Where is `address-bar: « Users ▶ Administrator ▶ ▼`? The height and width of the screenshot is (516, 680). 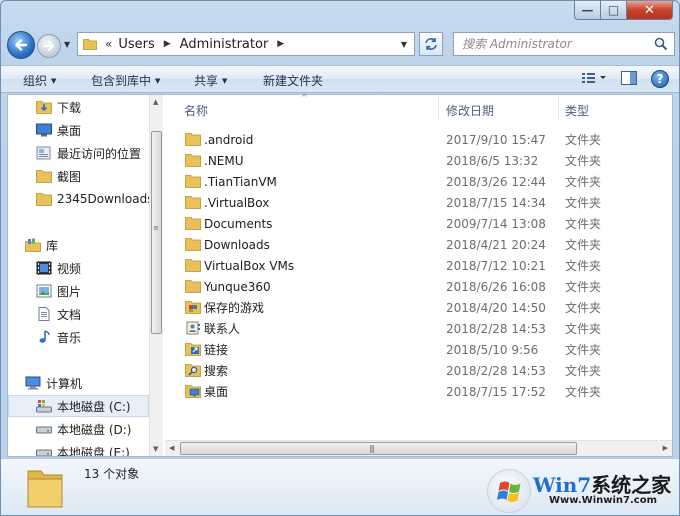
address-bar: « Users ▶ Administrator ▶ ▼ is located at coordinates (246, 44).